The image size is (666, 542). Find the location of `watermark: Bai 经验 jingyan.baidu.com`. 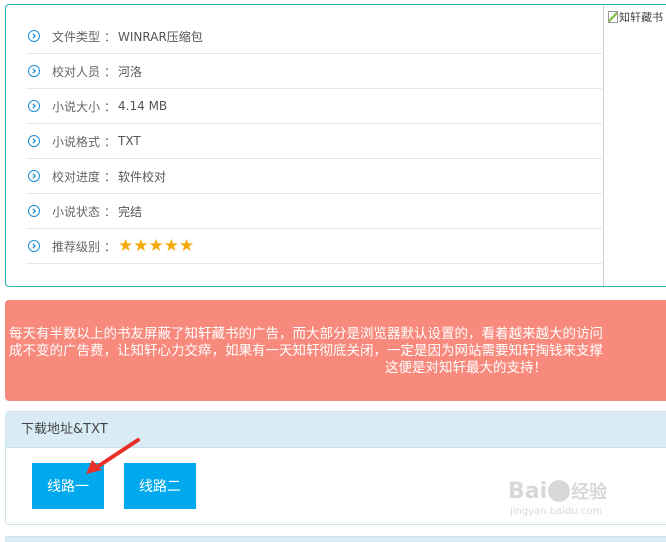

watermark: Bai 经验 jingyan.baidu.com is located at coordinates (557, 498).